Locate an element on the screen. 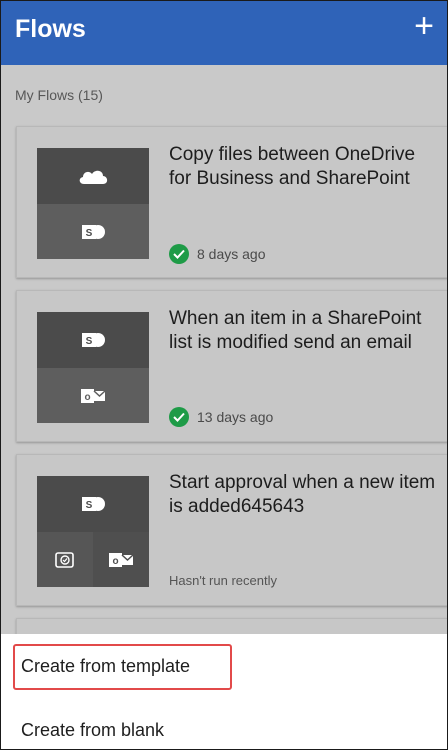  approval-icon is located at coordinates (65, 559).